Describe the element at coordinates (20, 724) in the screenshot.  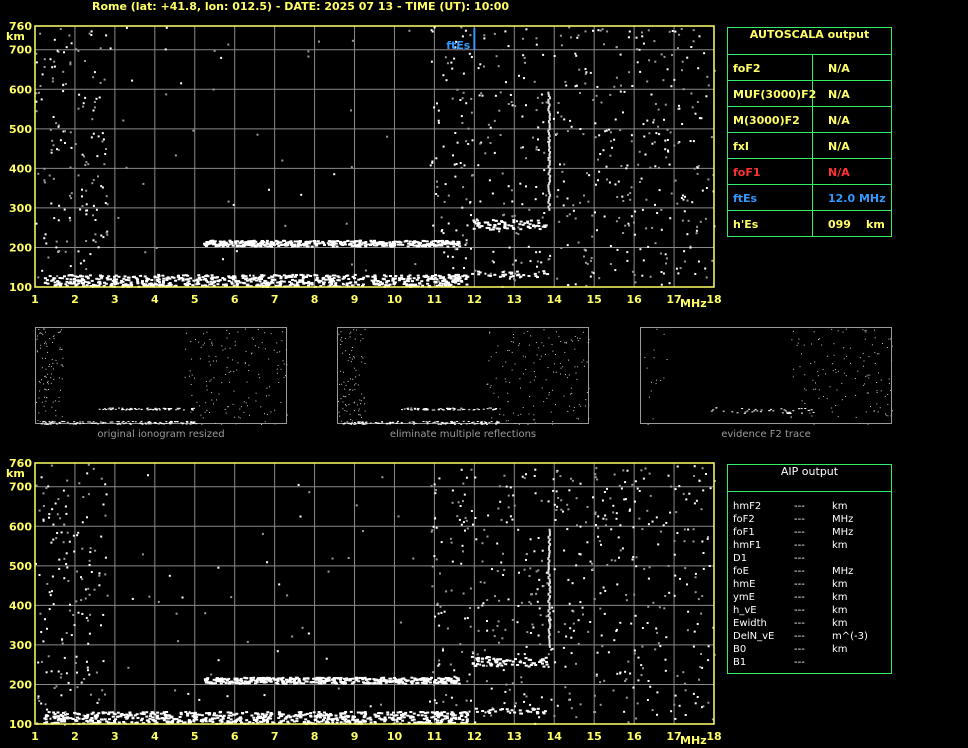
I see `y-tick-label: 100` at that location.